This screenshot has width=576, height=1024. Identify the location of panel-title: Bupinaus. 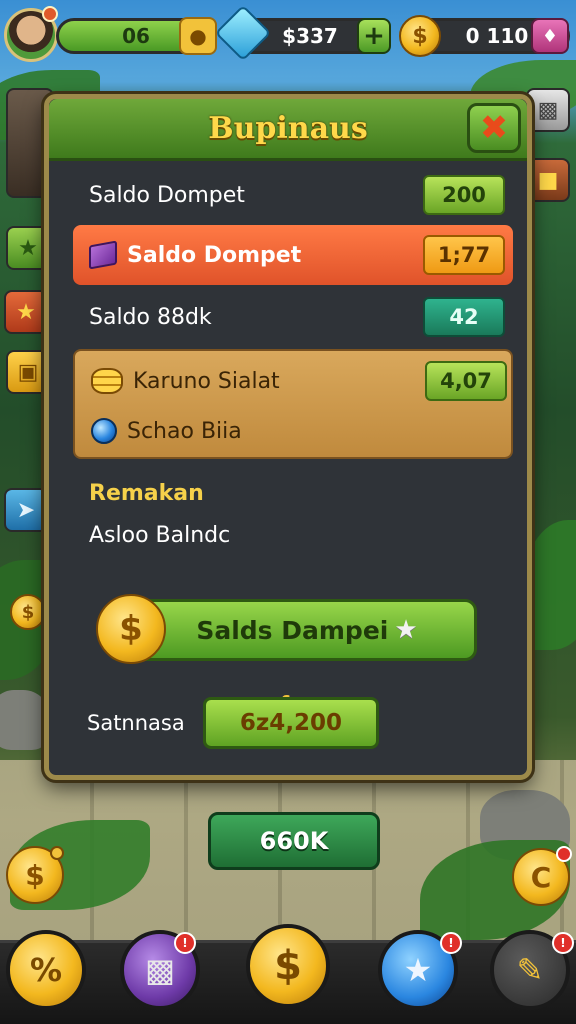
(288, 128).